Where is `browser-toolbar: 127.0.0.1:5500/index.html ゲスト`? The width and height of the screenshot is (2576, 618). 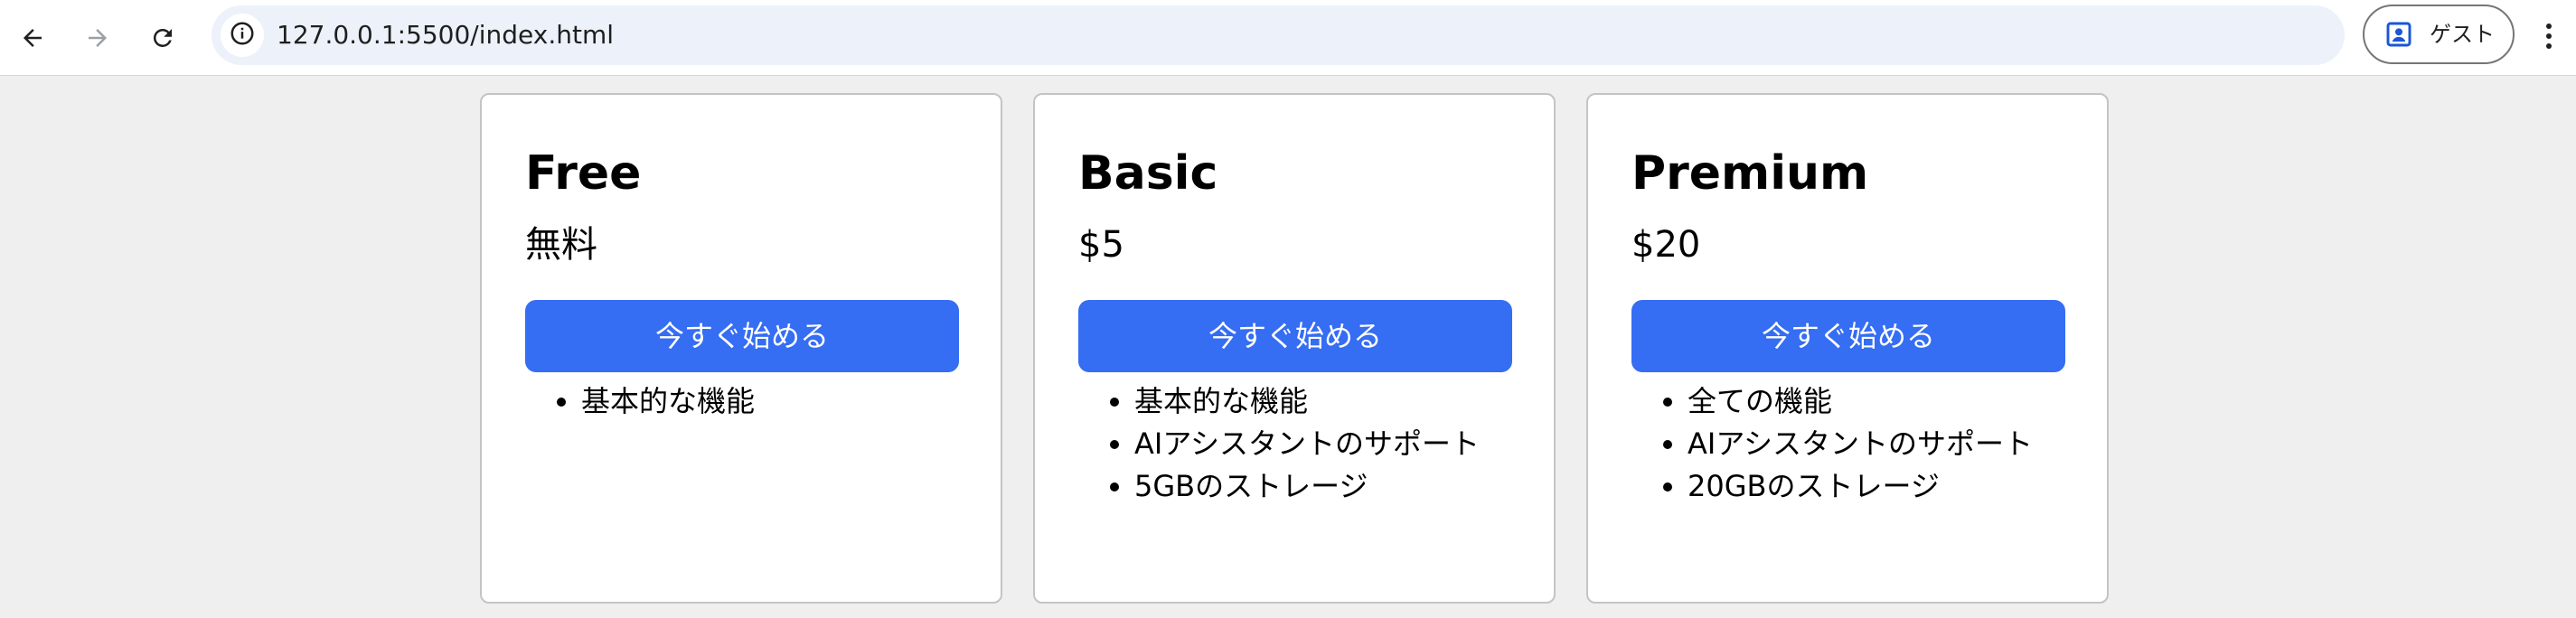
browser-toolbar: 127.0.0.1:5500/index.html ゲスト is located at coordinates (1288, 38).